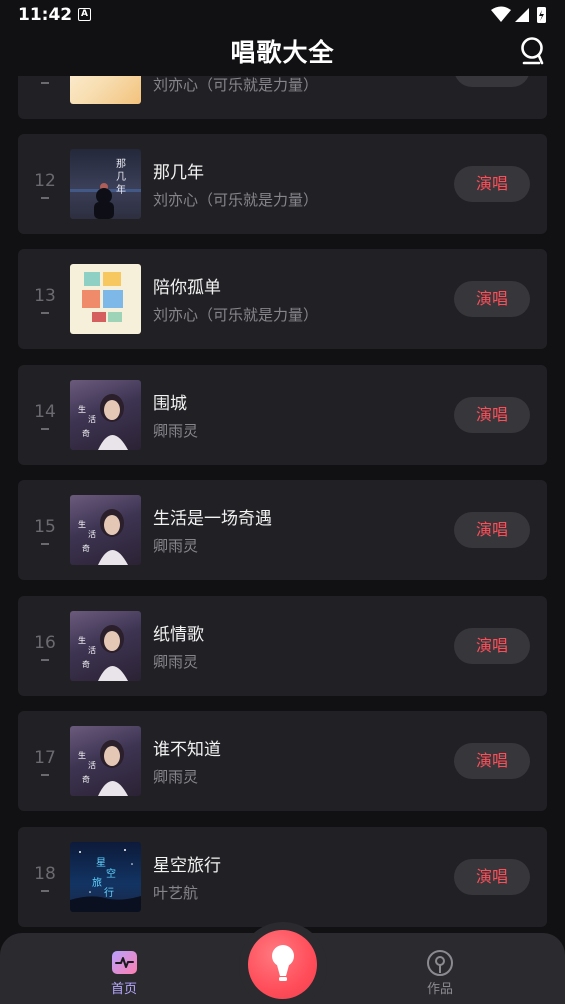 This screenshot has width=565, height=1004. Describe the element at coordinates (45, 181) in the screenshot. I see `rank-number: 12` at that location.